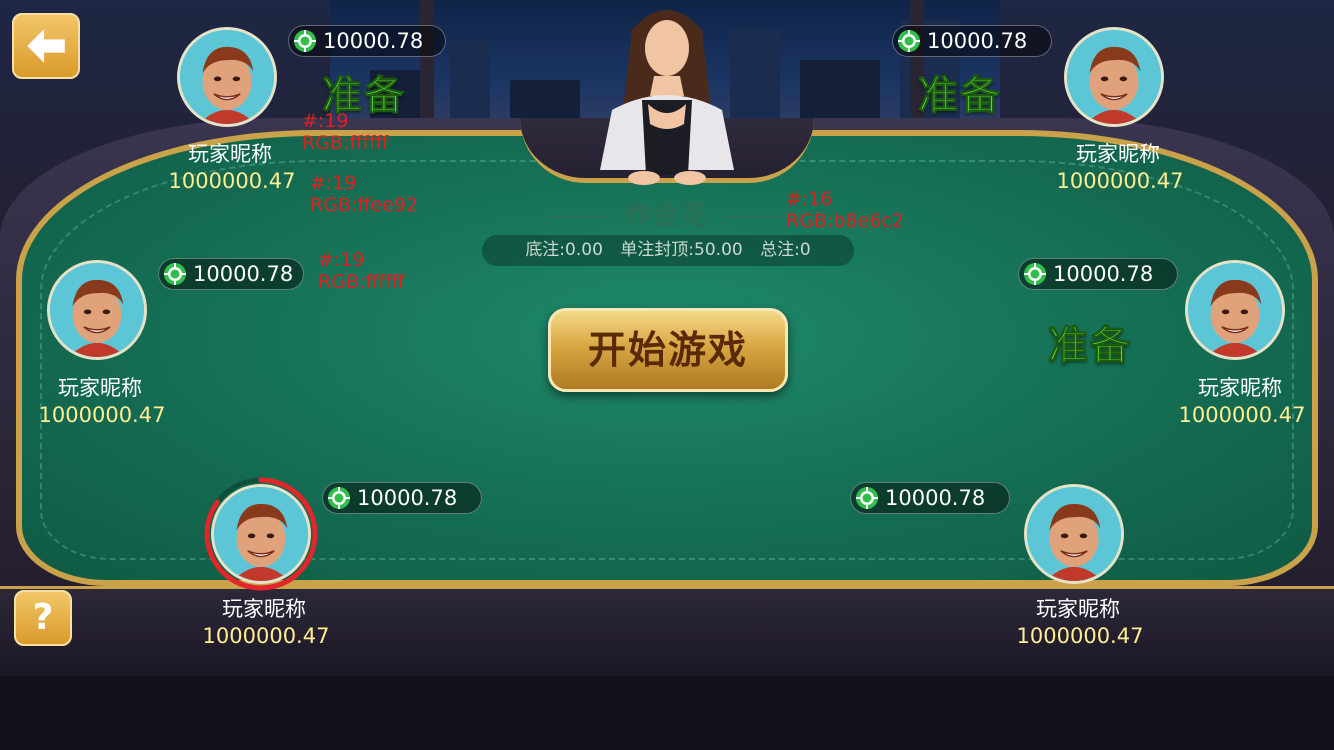 The height and width of the screenshot is (750, 1334). I want to click on back-arrow-icon, so click(46, 46).